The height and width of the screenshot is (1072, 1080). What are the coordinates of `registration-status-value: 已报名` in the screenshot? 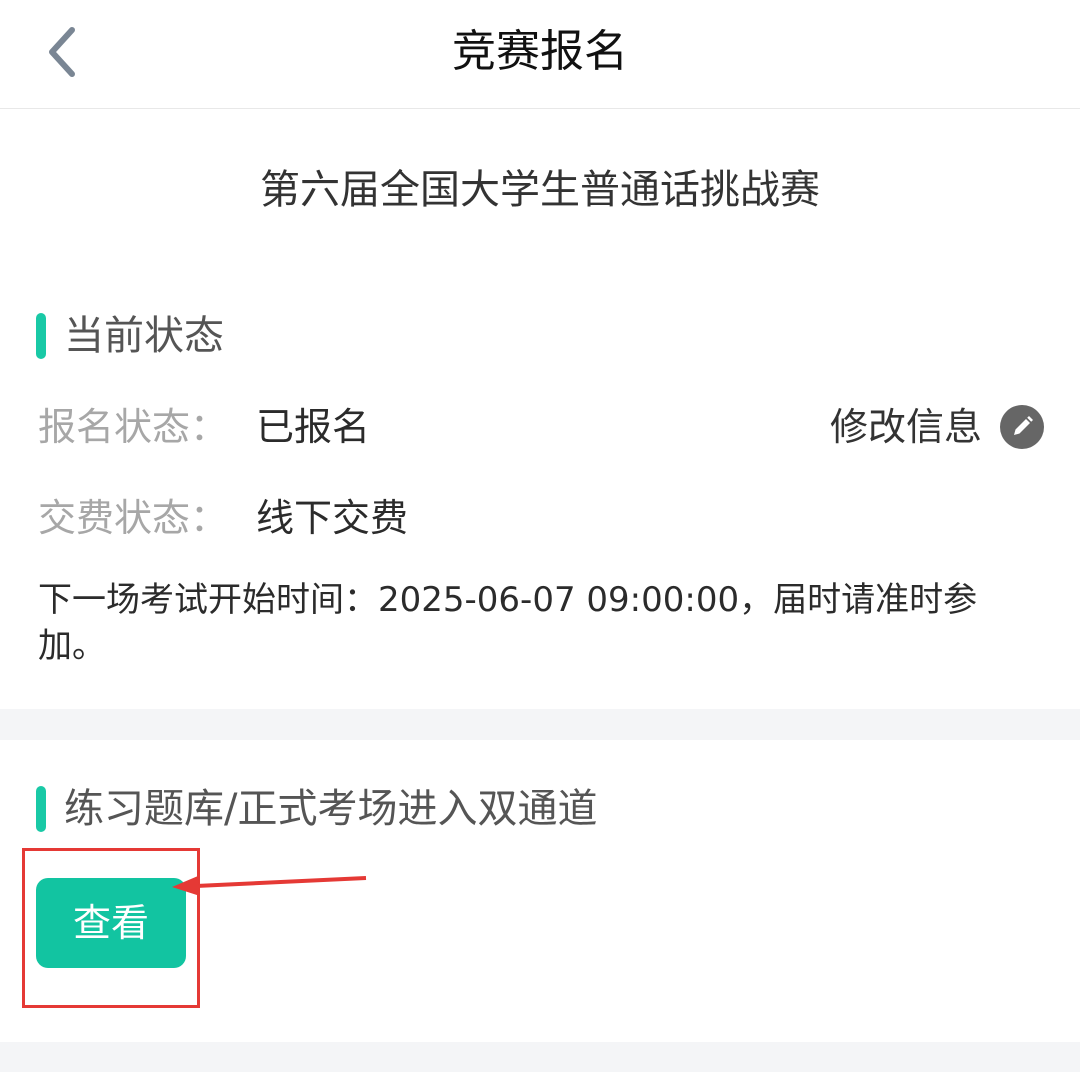 It's located at (313, 427).